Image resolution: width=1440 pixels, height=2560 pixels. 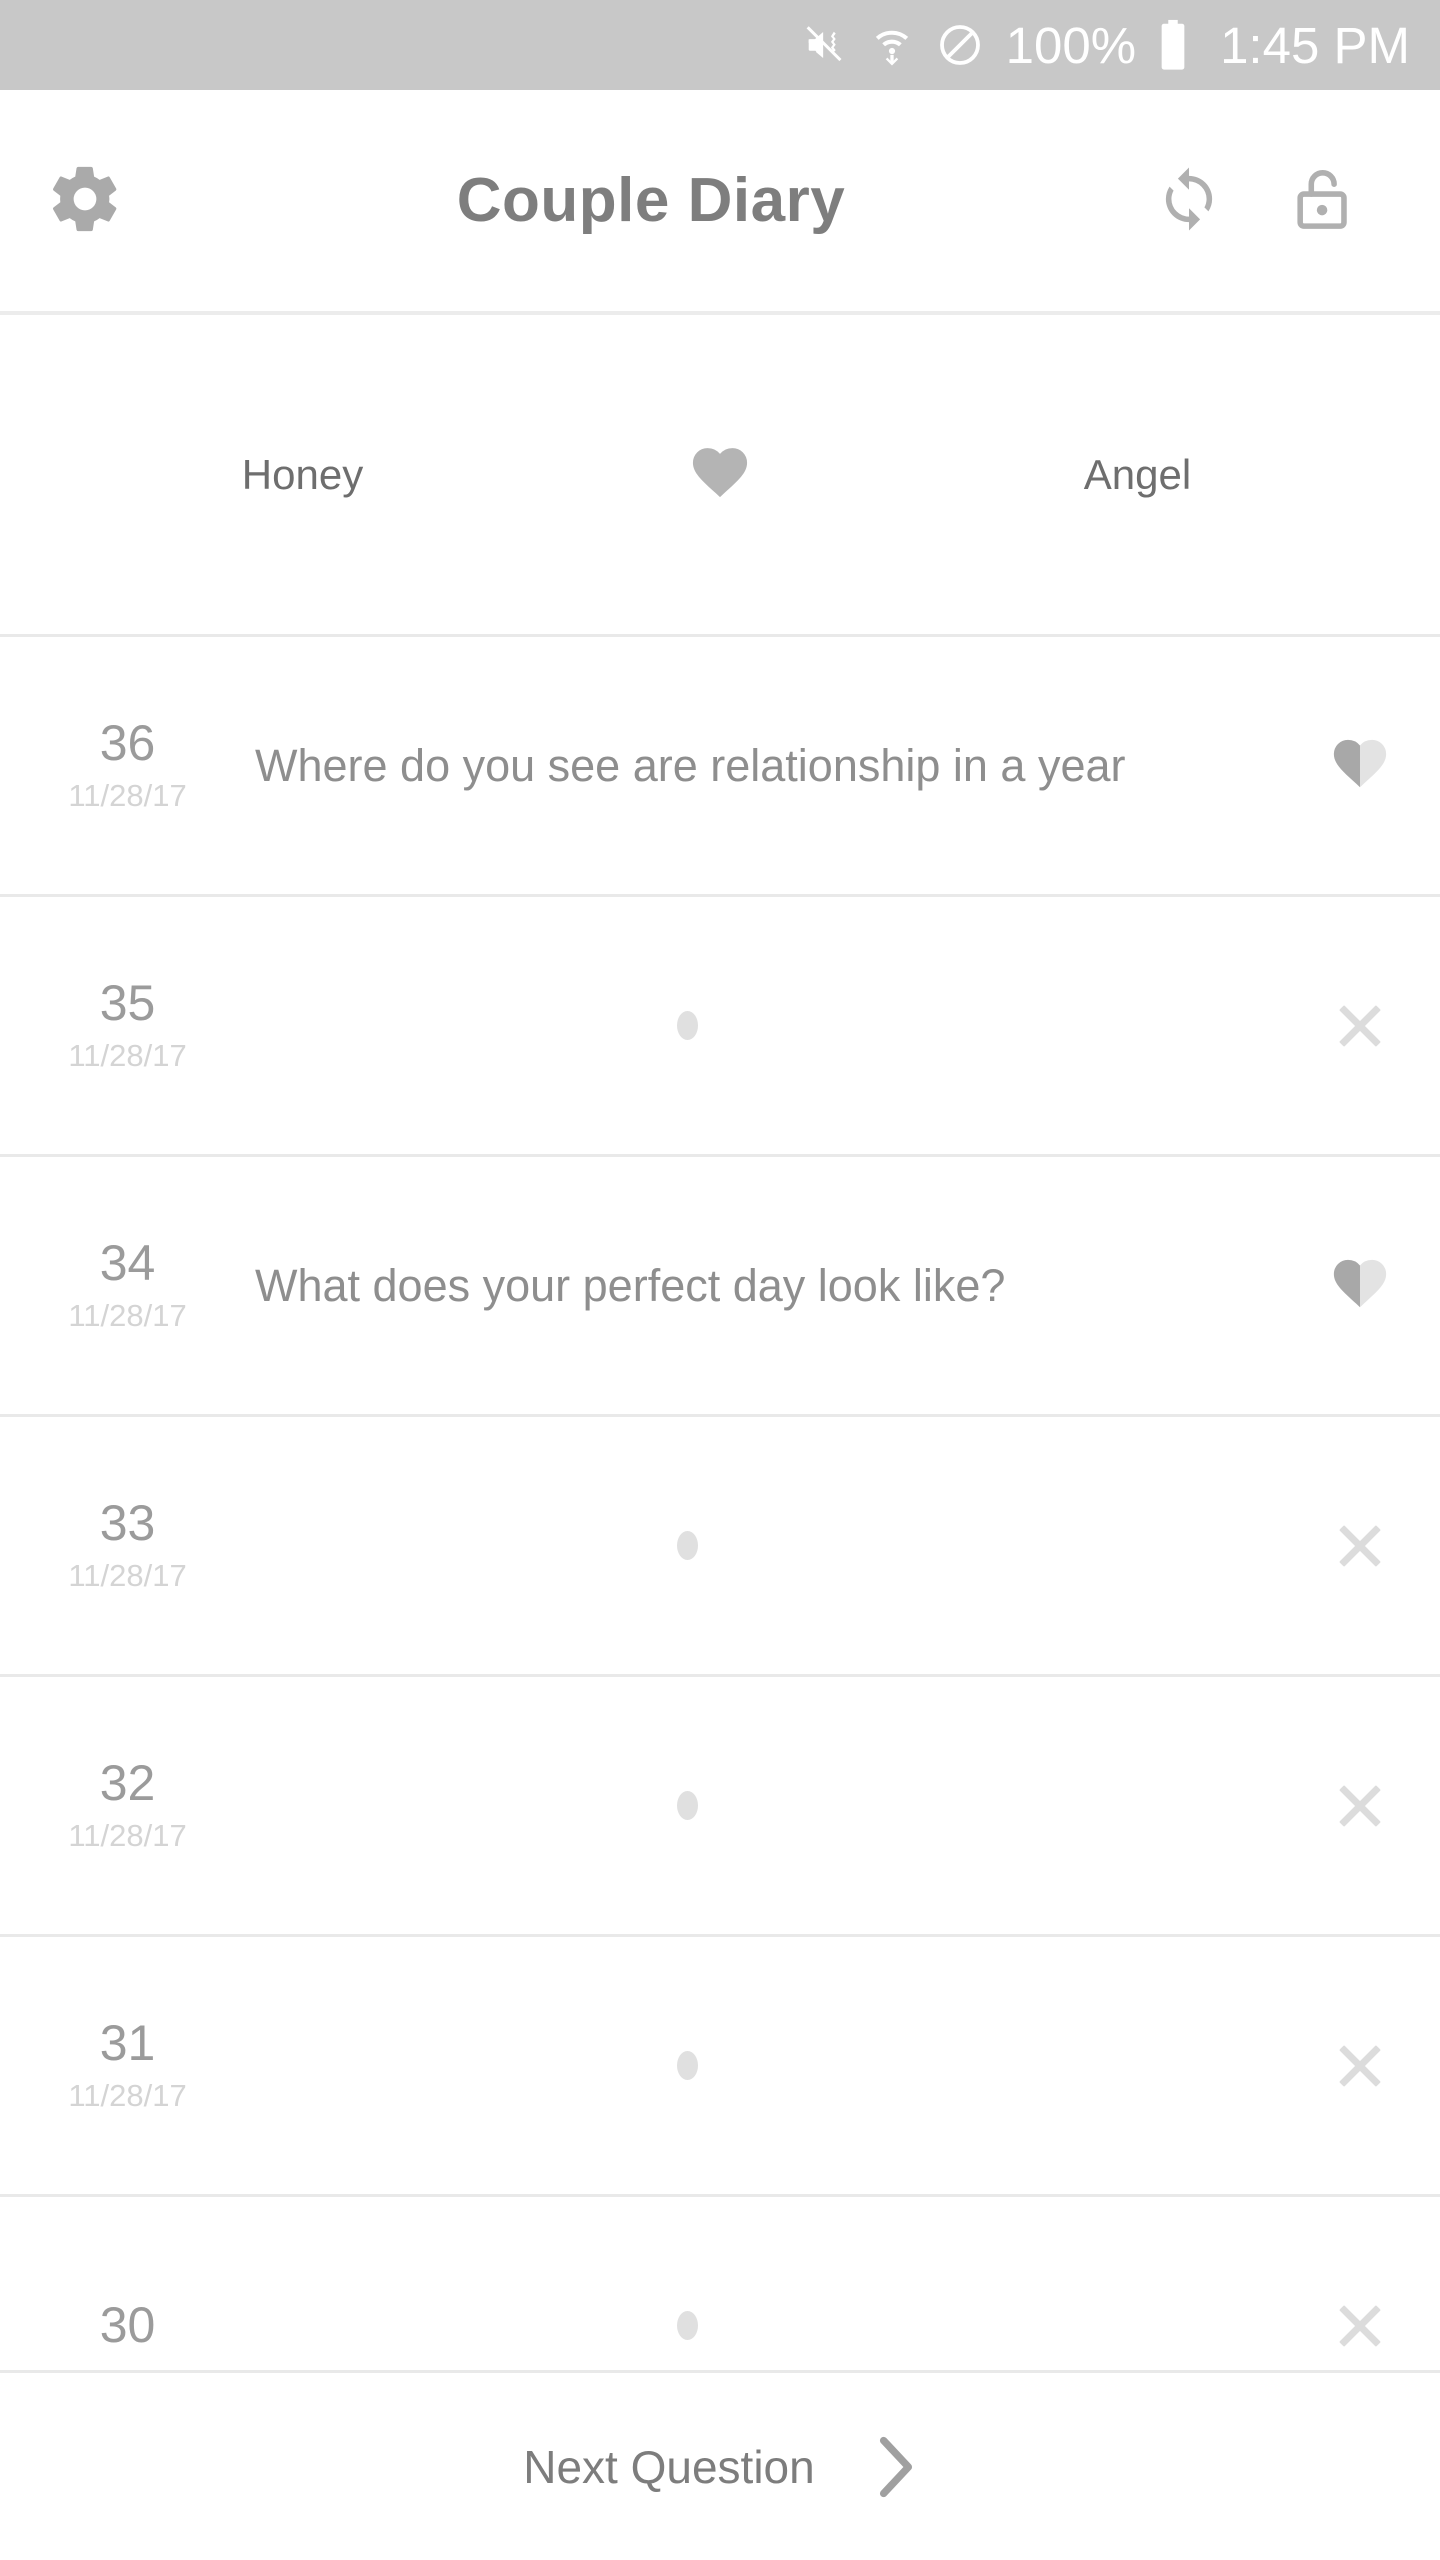 I want to click on heart-icon, so click(x=720, y=474).